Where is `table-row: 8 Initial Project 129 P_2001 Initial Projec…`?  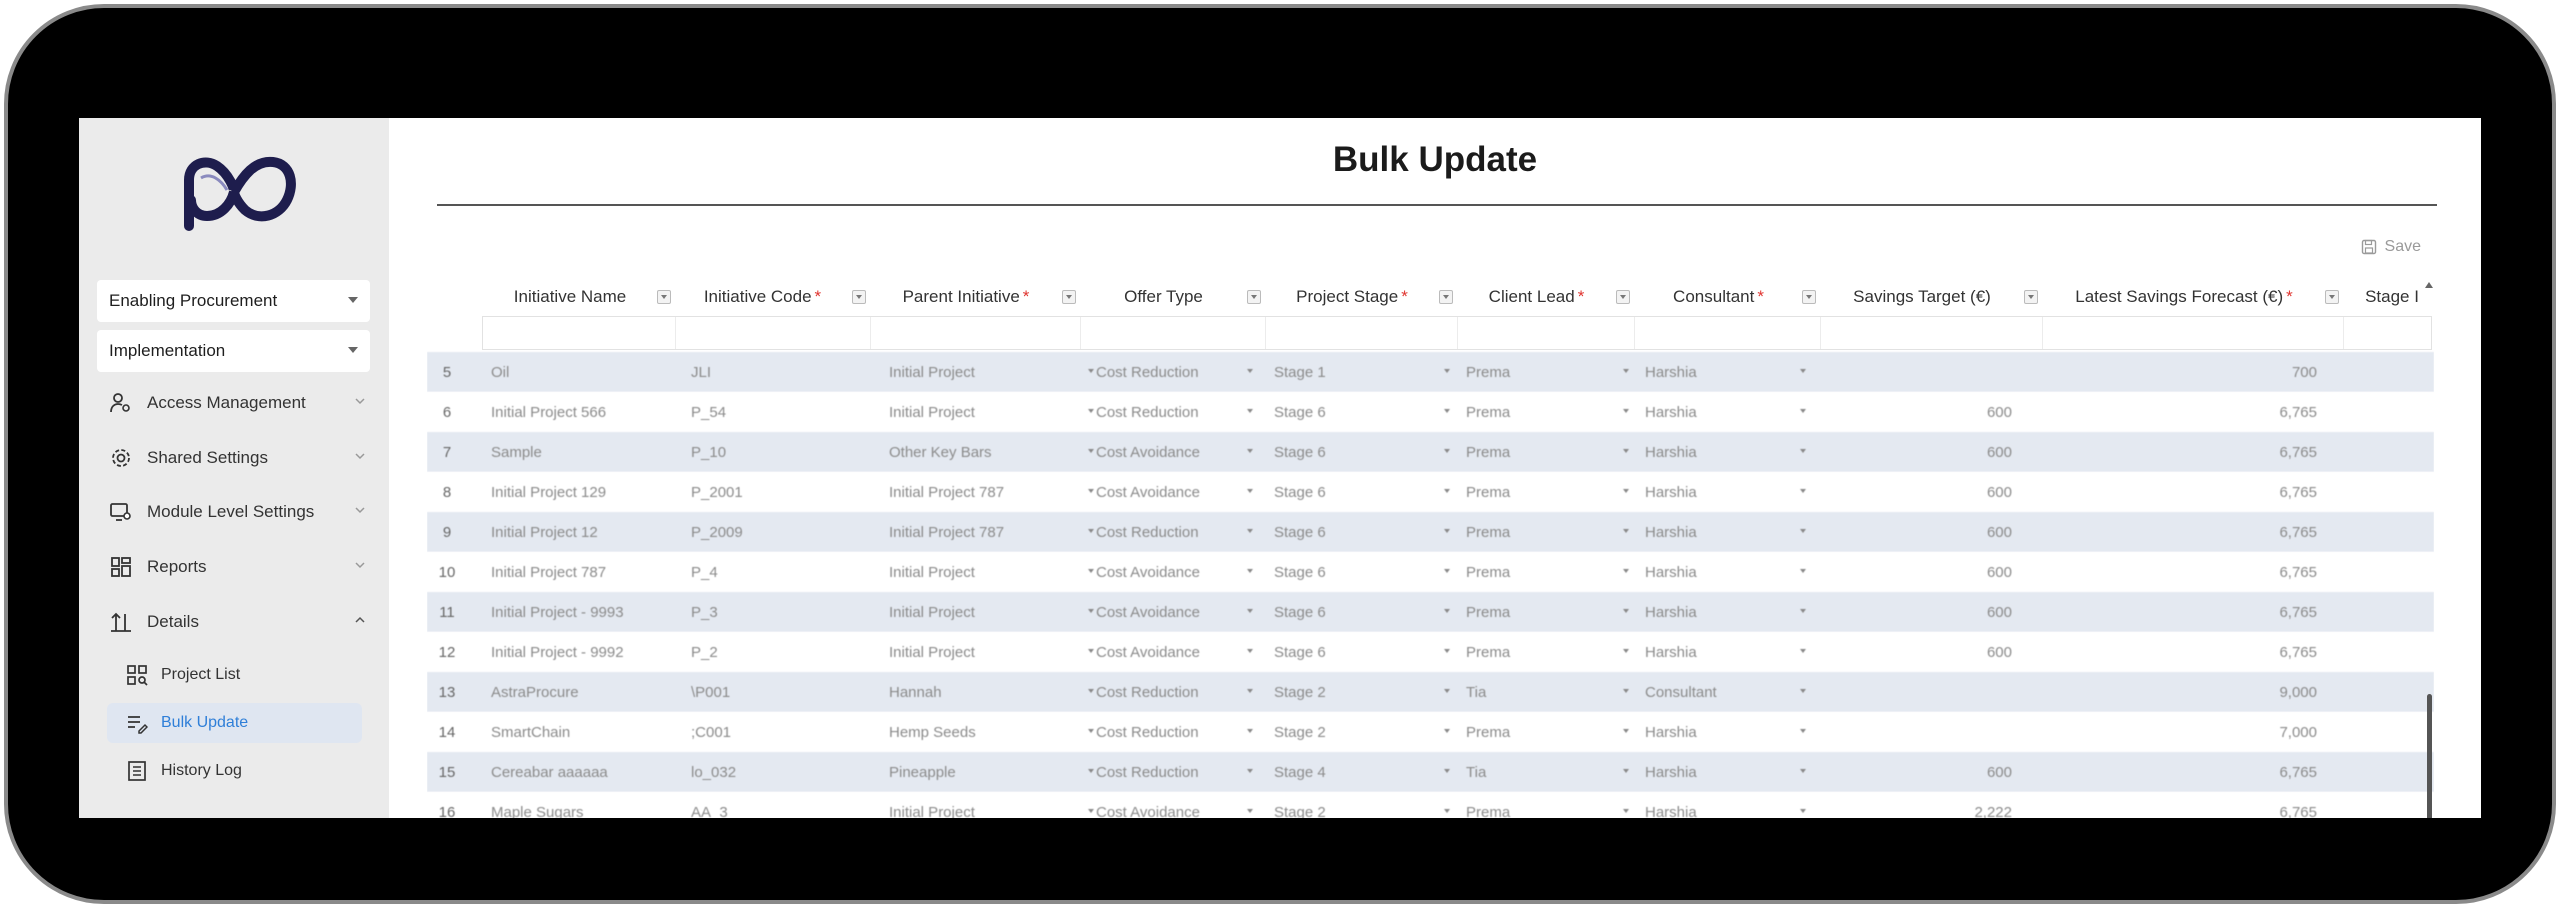
table-row: 8 Initial Project 129 P_2001 Initial Projec… is located at coordinates (1430, 492).